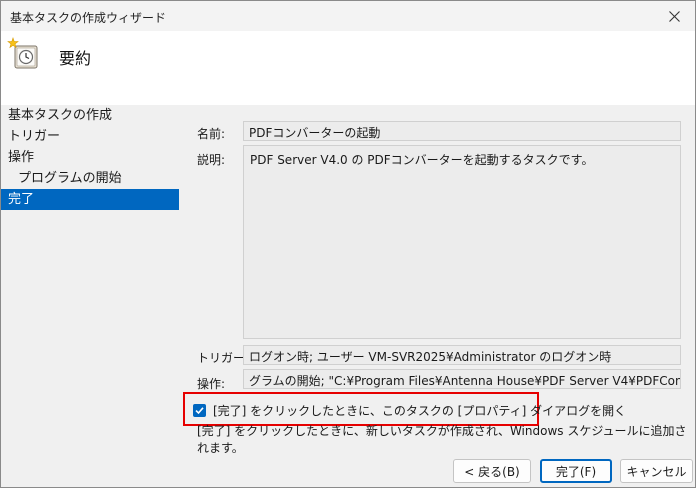  What do you see at coordinates (70, 178) in the screenshot?
I see `step-label: プログラムの開始` at bounding box center [70, 178].